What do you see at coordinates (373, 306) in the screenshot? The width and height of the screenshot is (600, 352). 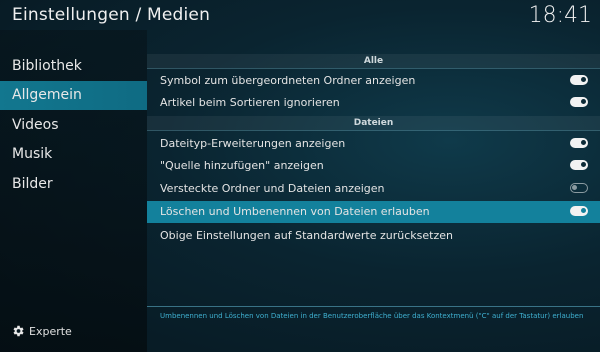 I see `footer-divider` at bounding box center [373, 306].